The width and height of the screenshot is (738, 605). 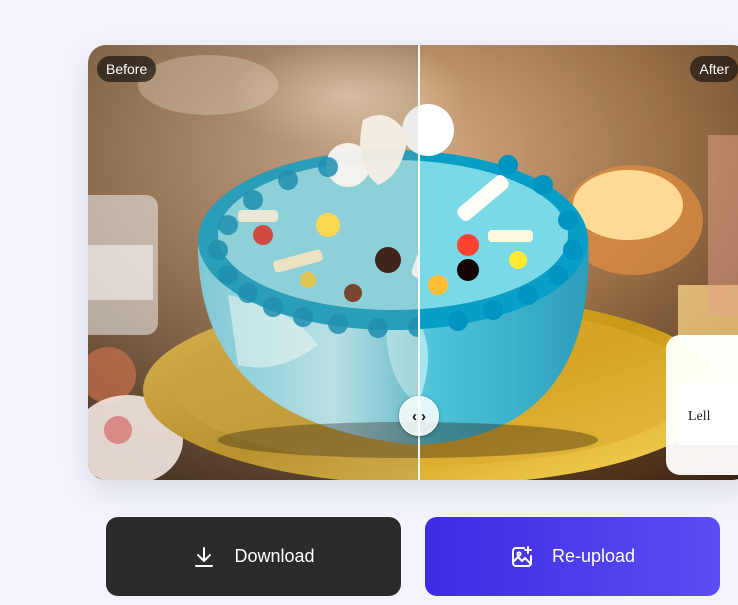 I want to click on download-button-label: Download, so click(x=274, y=556).